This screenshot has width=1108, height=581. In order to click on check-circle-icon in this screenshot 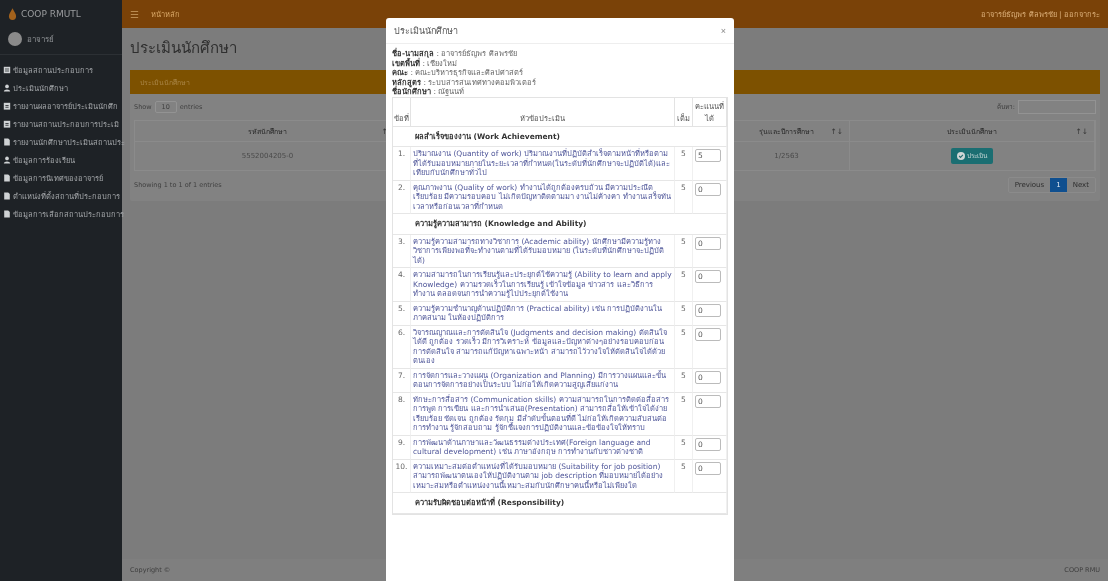, I will do `click(961, 156)`.